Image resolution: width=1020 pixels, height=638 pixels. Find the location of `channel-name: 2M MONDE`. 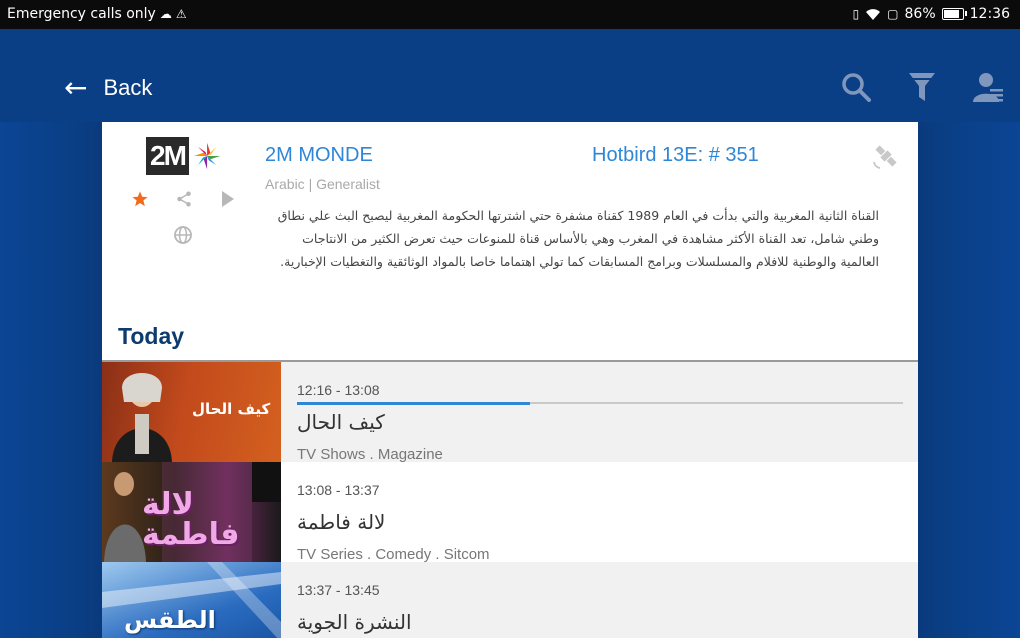

channel-name: 2M MONDE is located at coordinates (319, 155).